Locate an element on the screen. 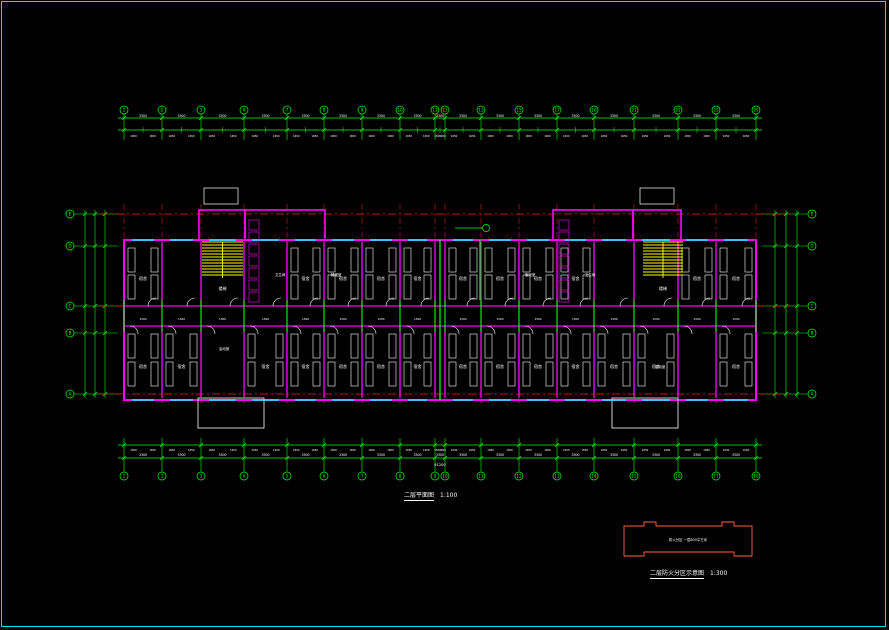 The height and width of the screenshot is (630, 889). right-toilet-block is located at coordinates (593, 225).